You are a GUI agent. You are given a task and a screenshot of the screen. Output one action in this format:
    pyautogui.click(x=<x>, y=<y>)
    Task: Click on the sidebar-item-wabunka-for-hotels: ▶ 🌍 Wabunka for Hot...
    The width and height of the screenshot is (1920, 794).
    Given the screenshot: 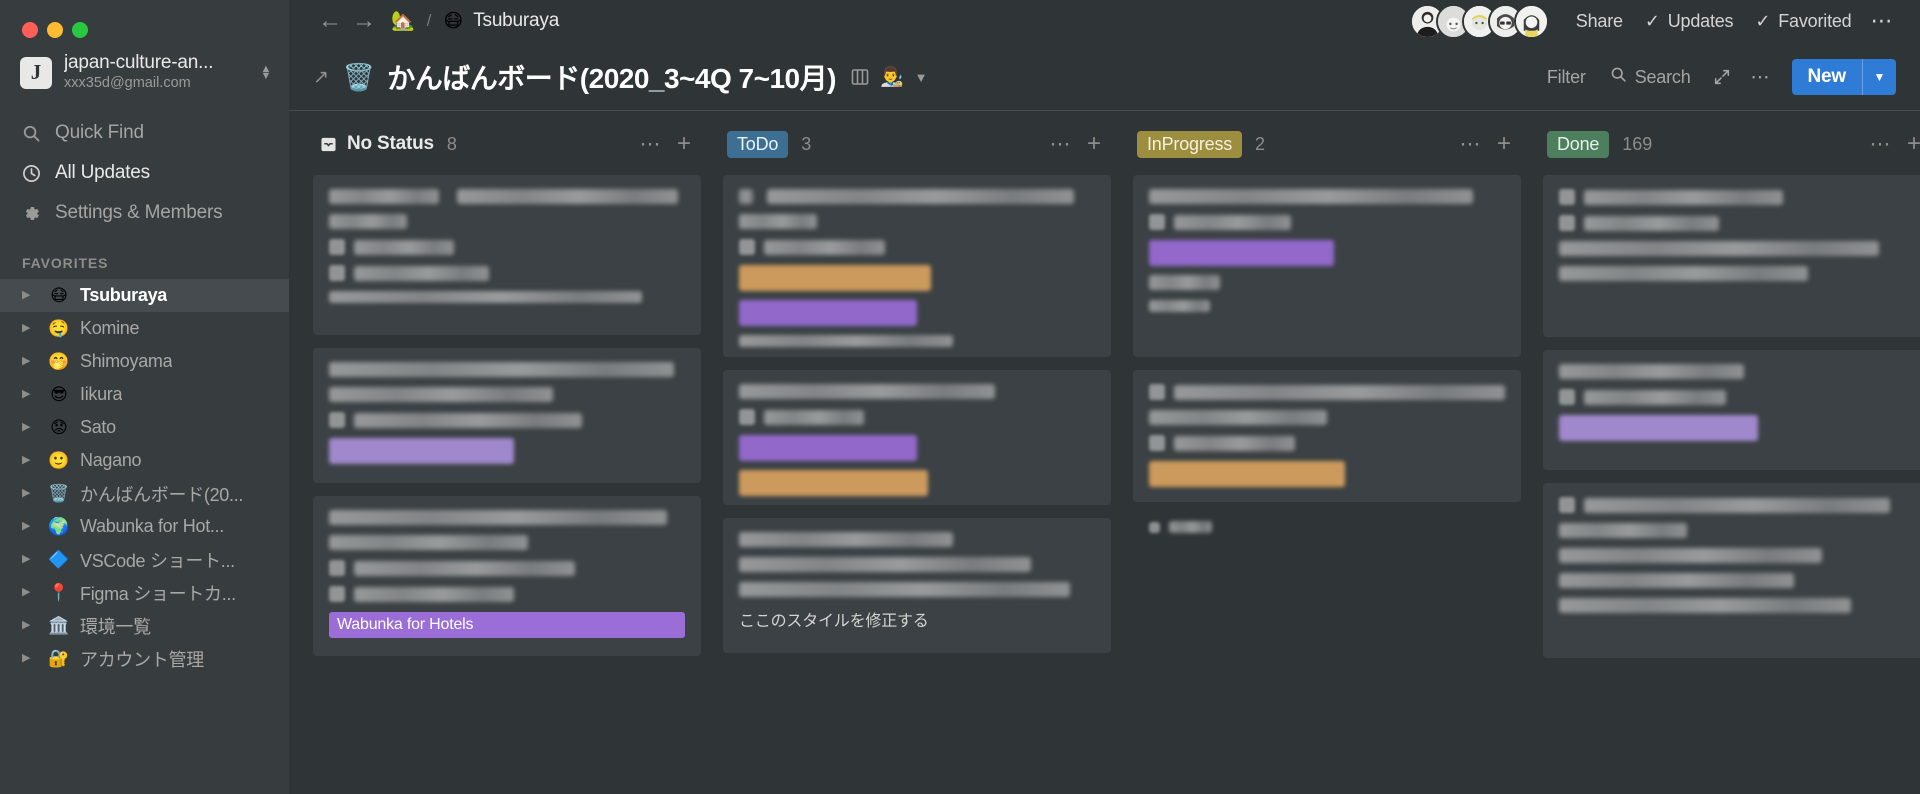 What is the action you would take?
    pyautogui.click(x=144, y=526)
    